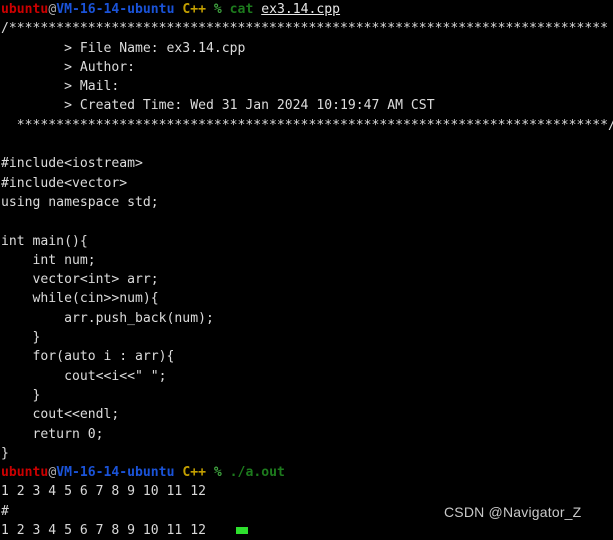 The image size is (613, 540). Describe the element at coordinates (21, 338) in the screenshot. I see `code-line-close-while: }` at that location.